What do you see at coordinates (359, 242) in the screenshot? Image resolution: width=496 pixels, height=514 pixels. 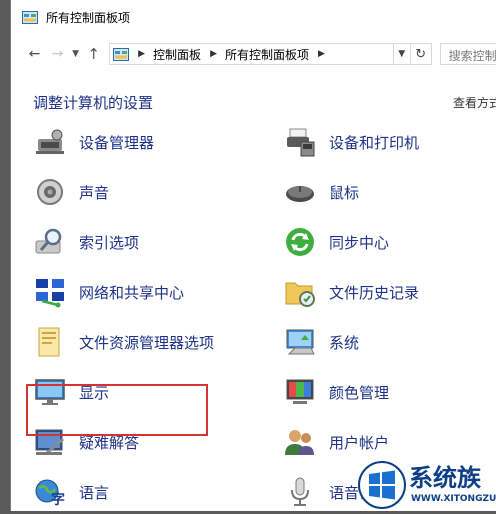 I see `item-label: 同步中心` at bounding box center [359, 242].